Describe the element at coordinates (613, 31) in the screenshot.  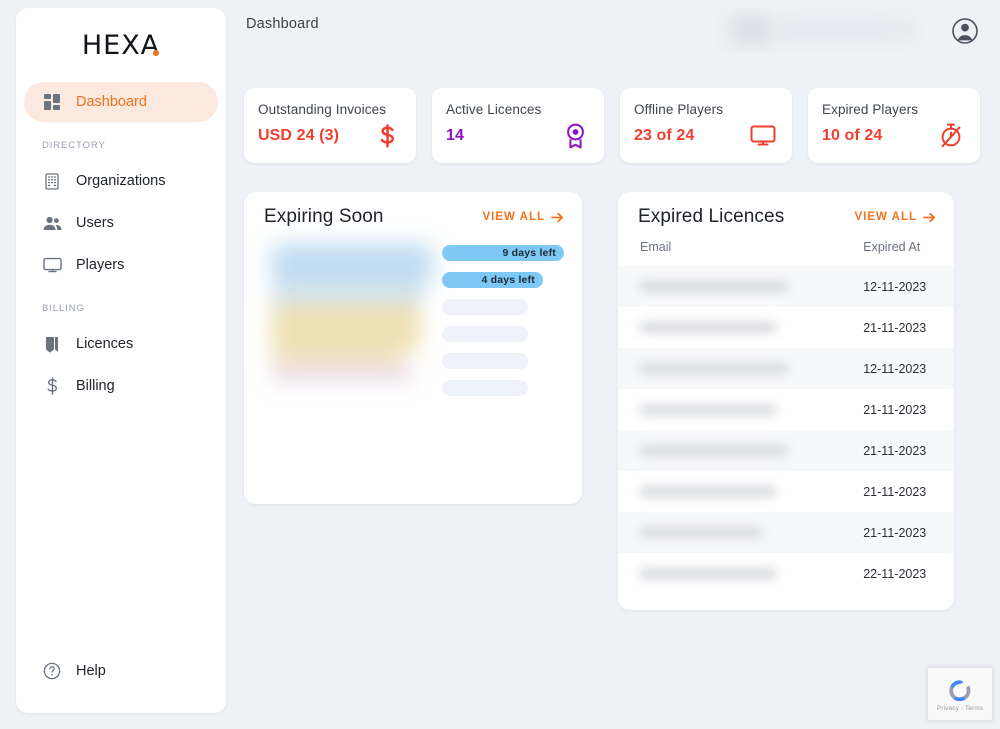
I see `top-header: Dashboard` at that location.